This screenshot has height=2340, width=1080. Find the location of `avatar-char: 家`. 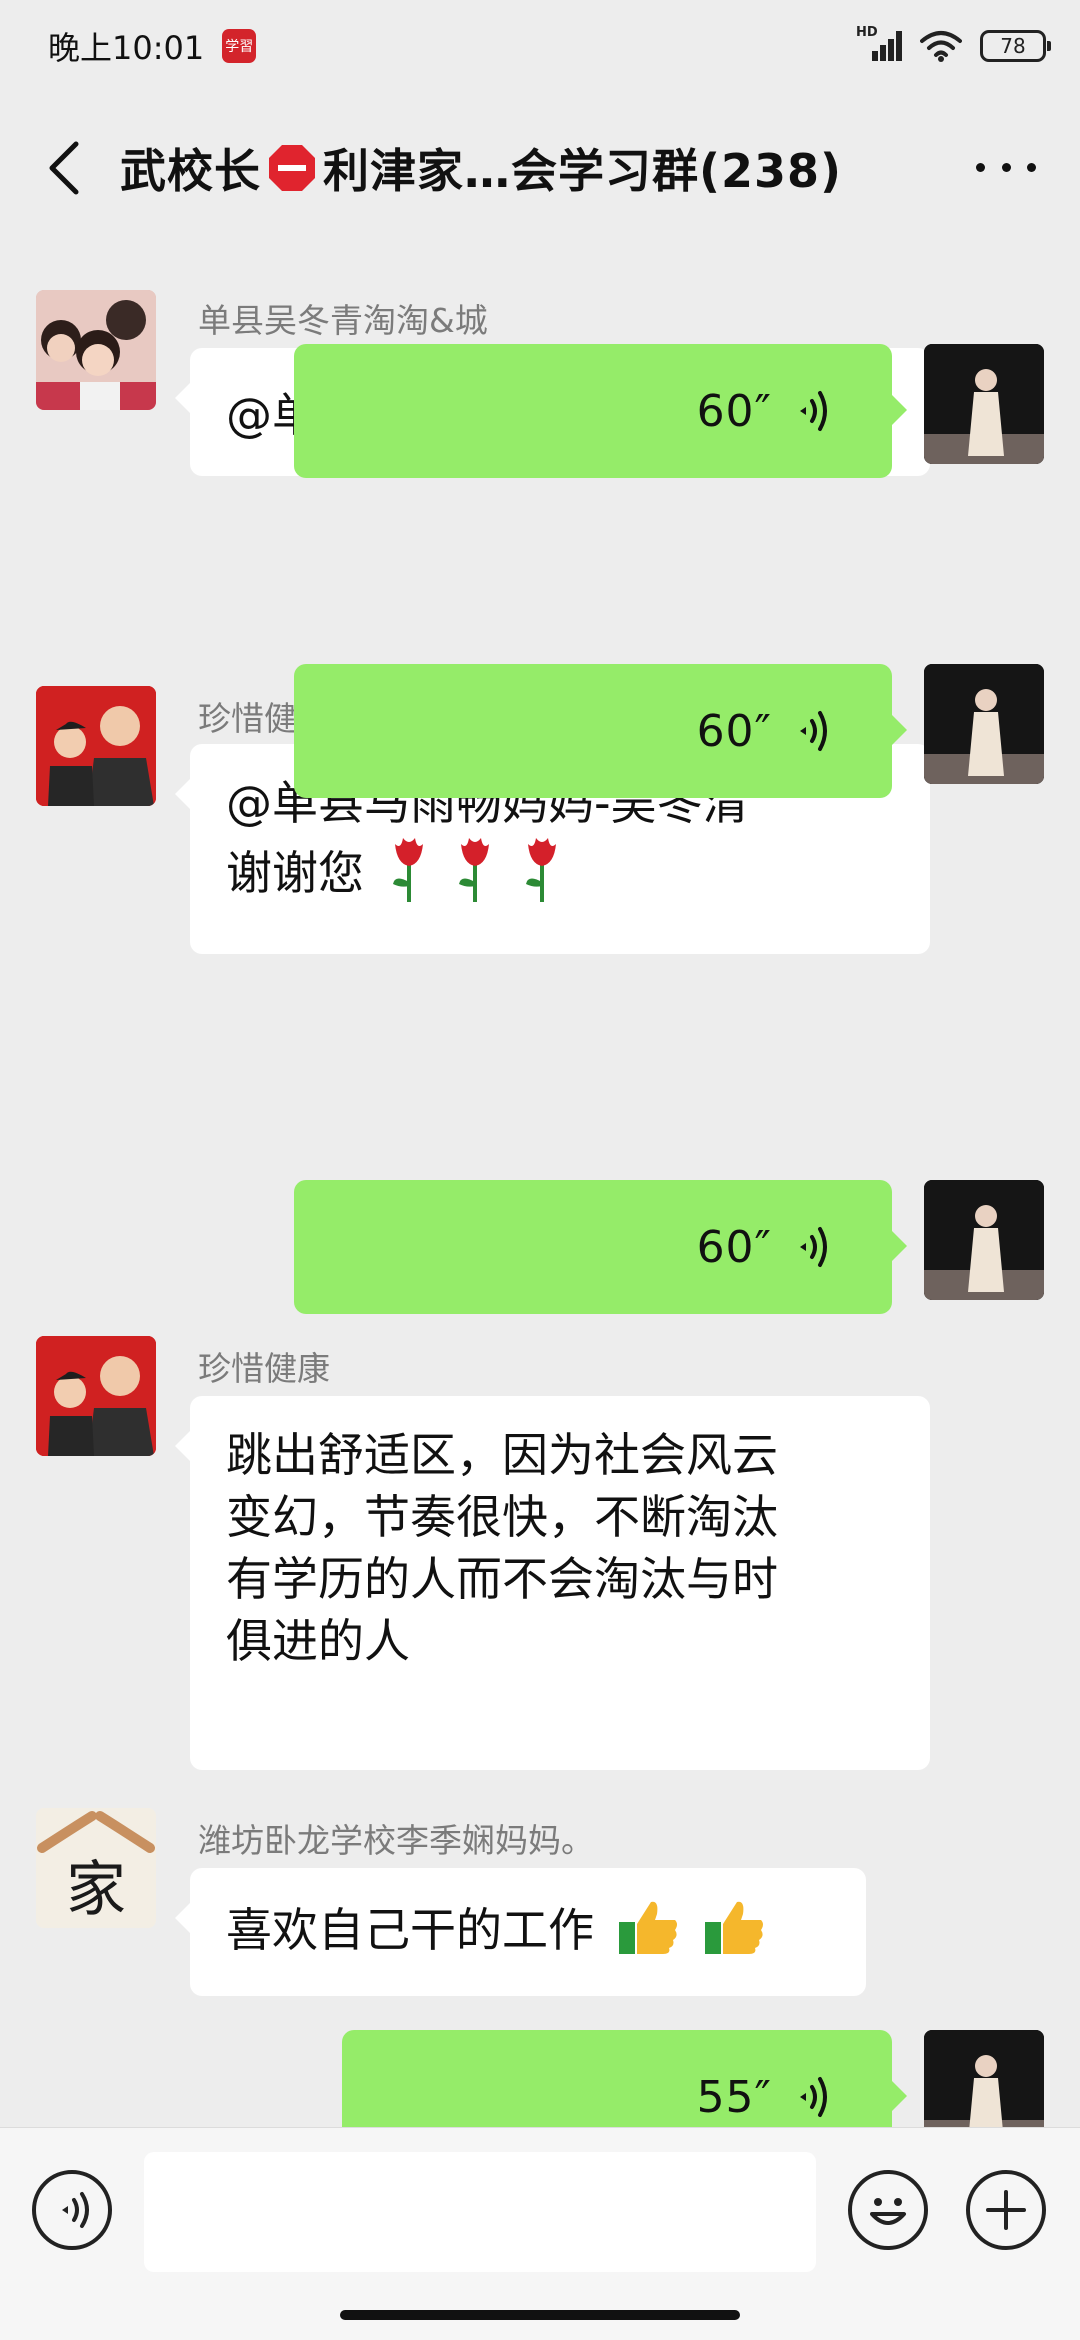

avatar-char: 家 is located at coordinates (96, 1890).